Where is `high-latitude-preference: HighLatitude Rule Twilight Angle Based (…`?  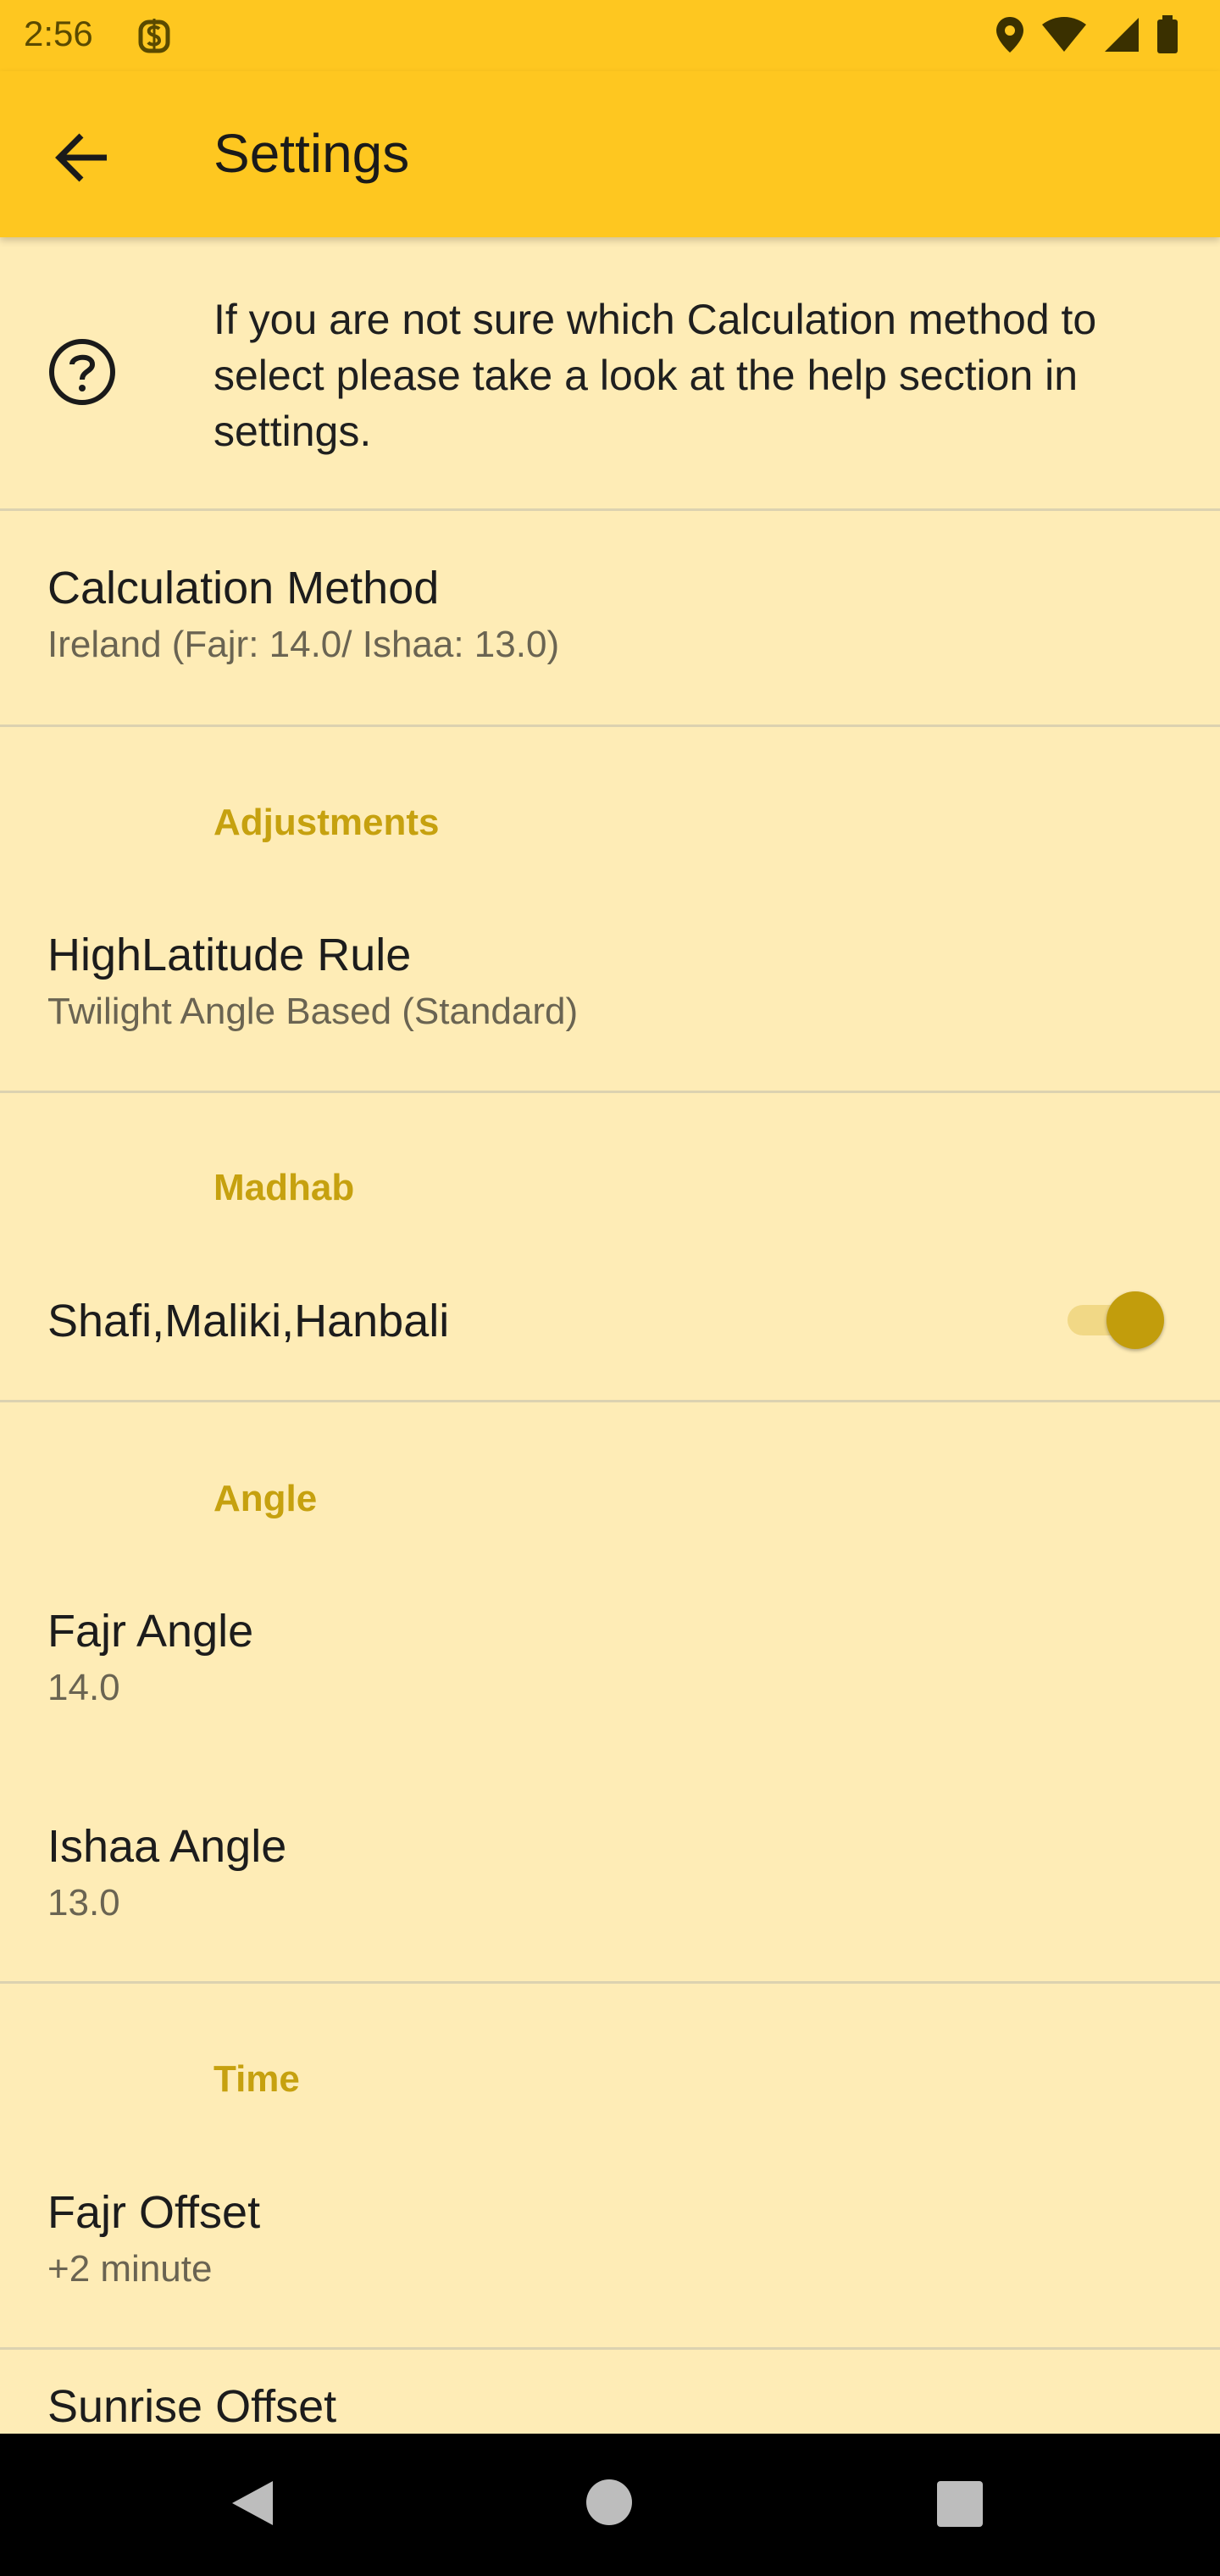 high-latitude-preference: HighLatitude Rule Twilight Angle Based (… is located at coordinates (610, 994).